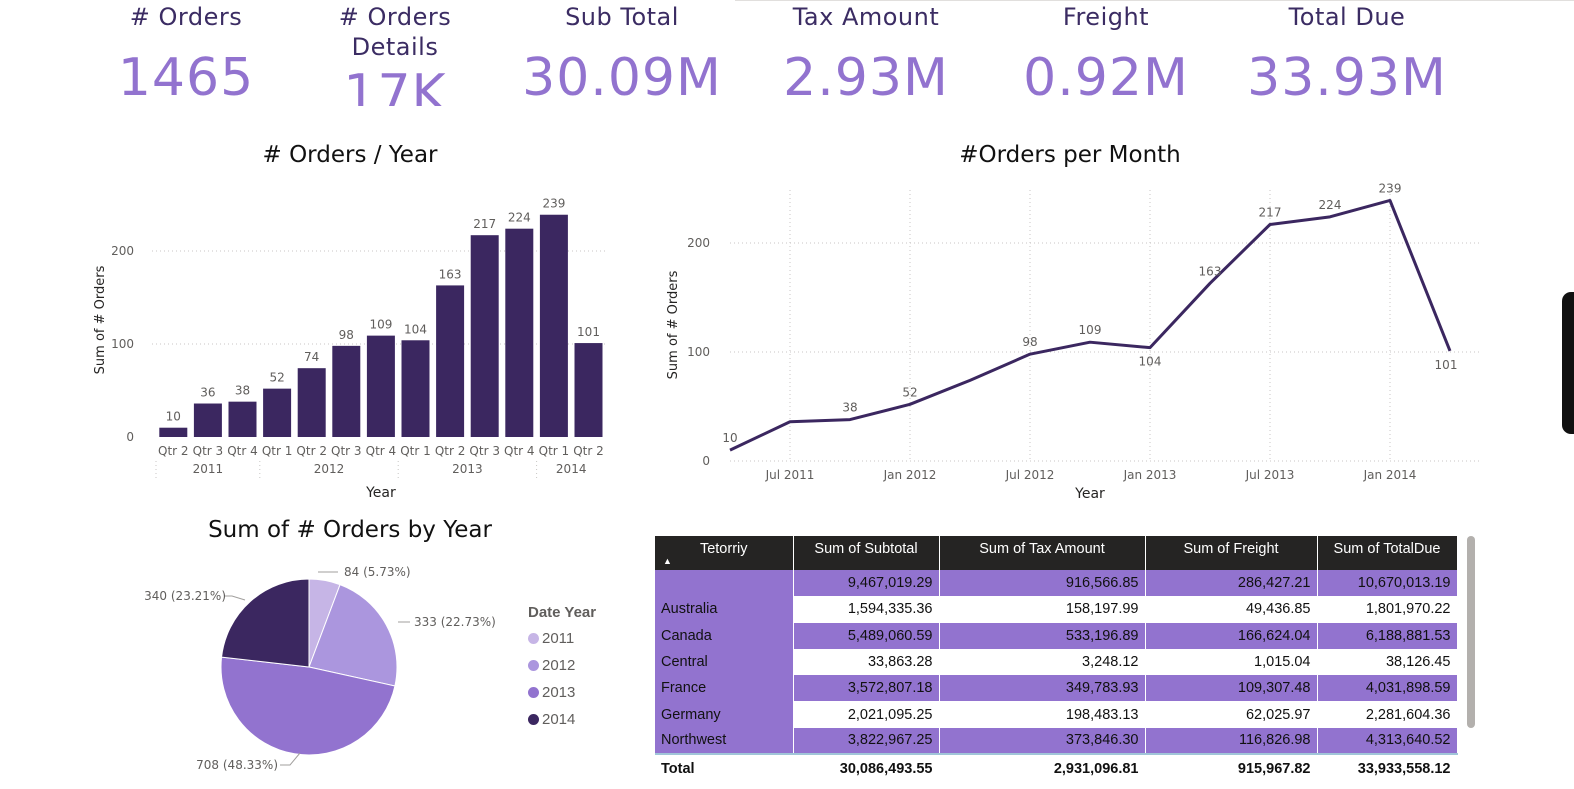  Describe the element at coordinates (622, 78) in the screenshot. I see `kpi-value: 30.09M` at that location.